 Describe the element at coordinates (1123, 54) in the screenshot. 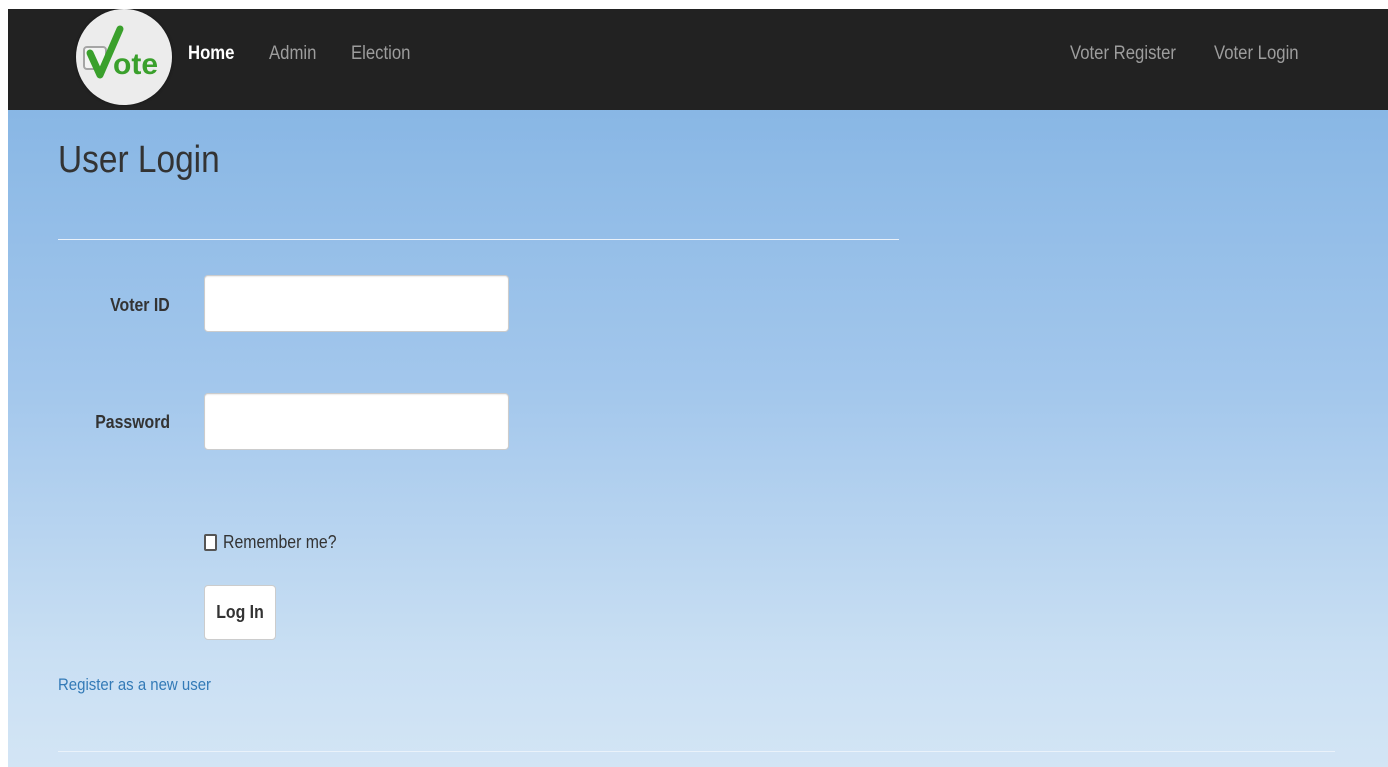

I see `nav-voter-register-link: Voter Register` at that location.